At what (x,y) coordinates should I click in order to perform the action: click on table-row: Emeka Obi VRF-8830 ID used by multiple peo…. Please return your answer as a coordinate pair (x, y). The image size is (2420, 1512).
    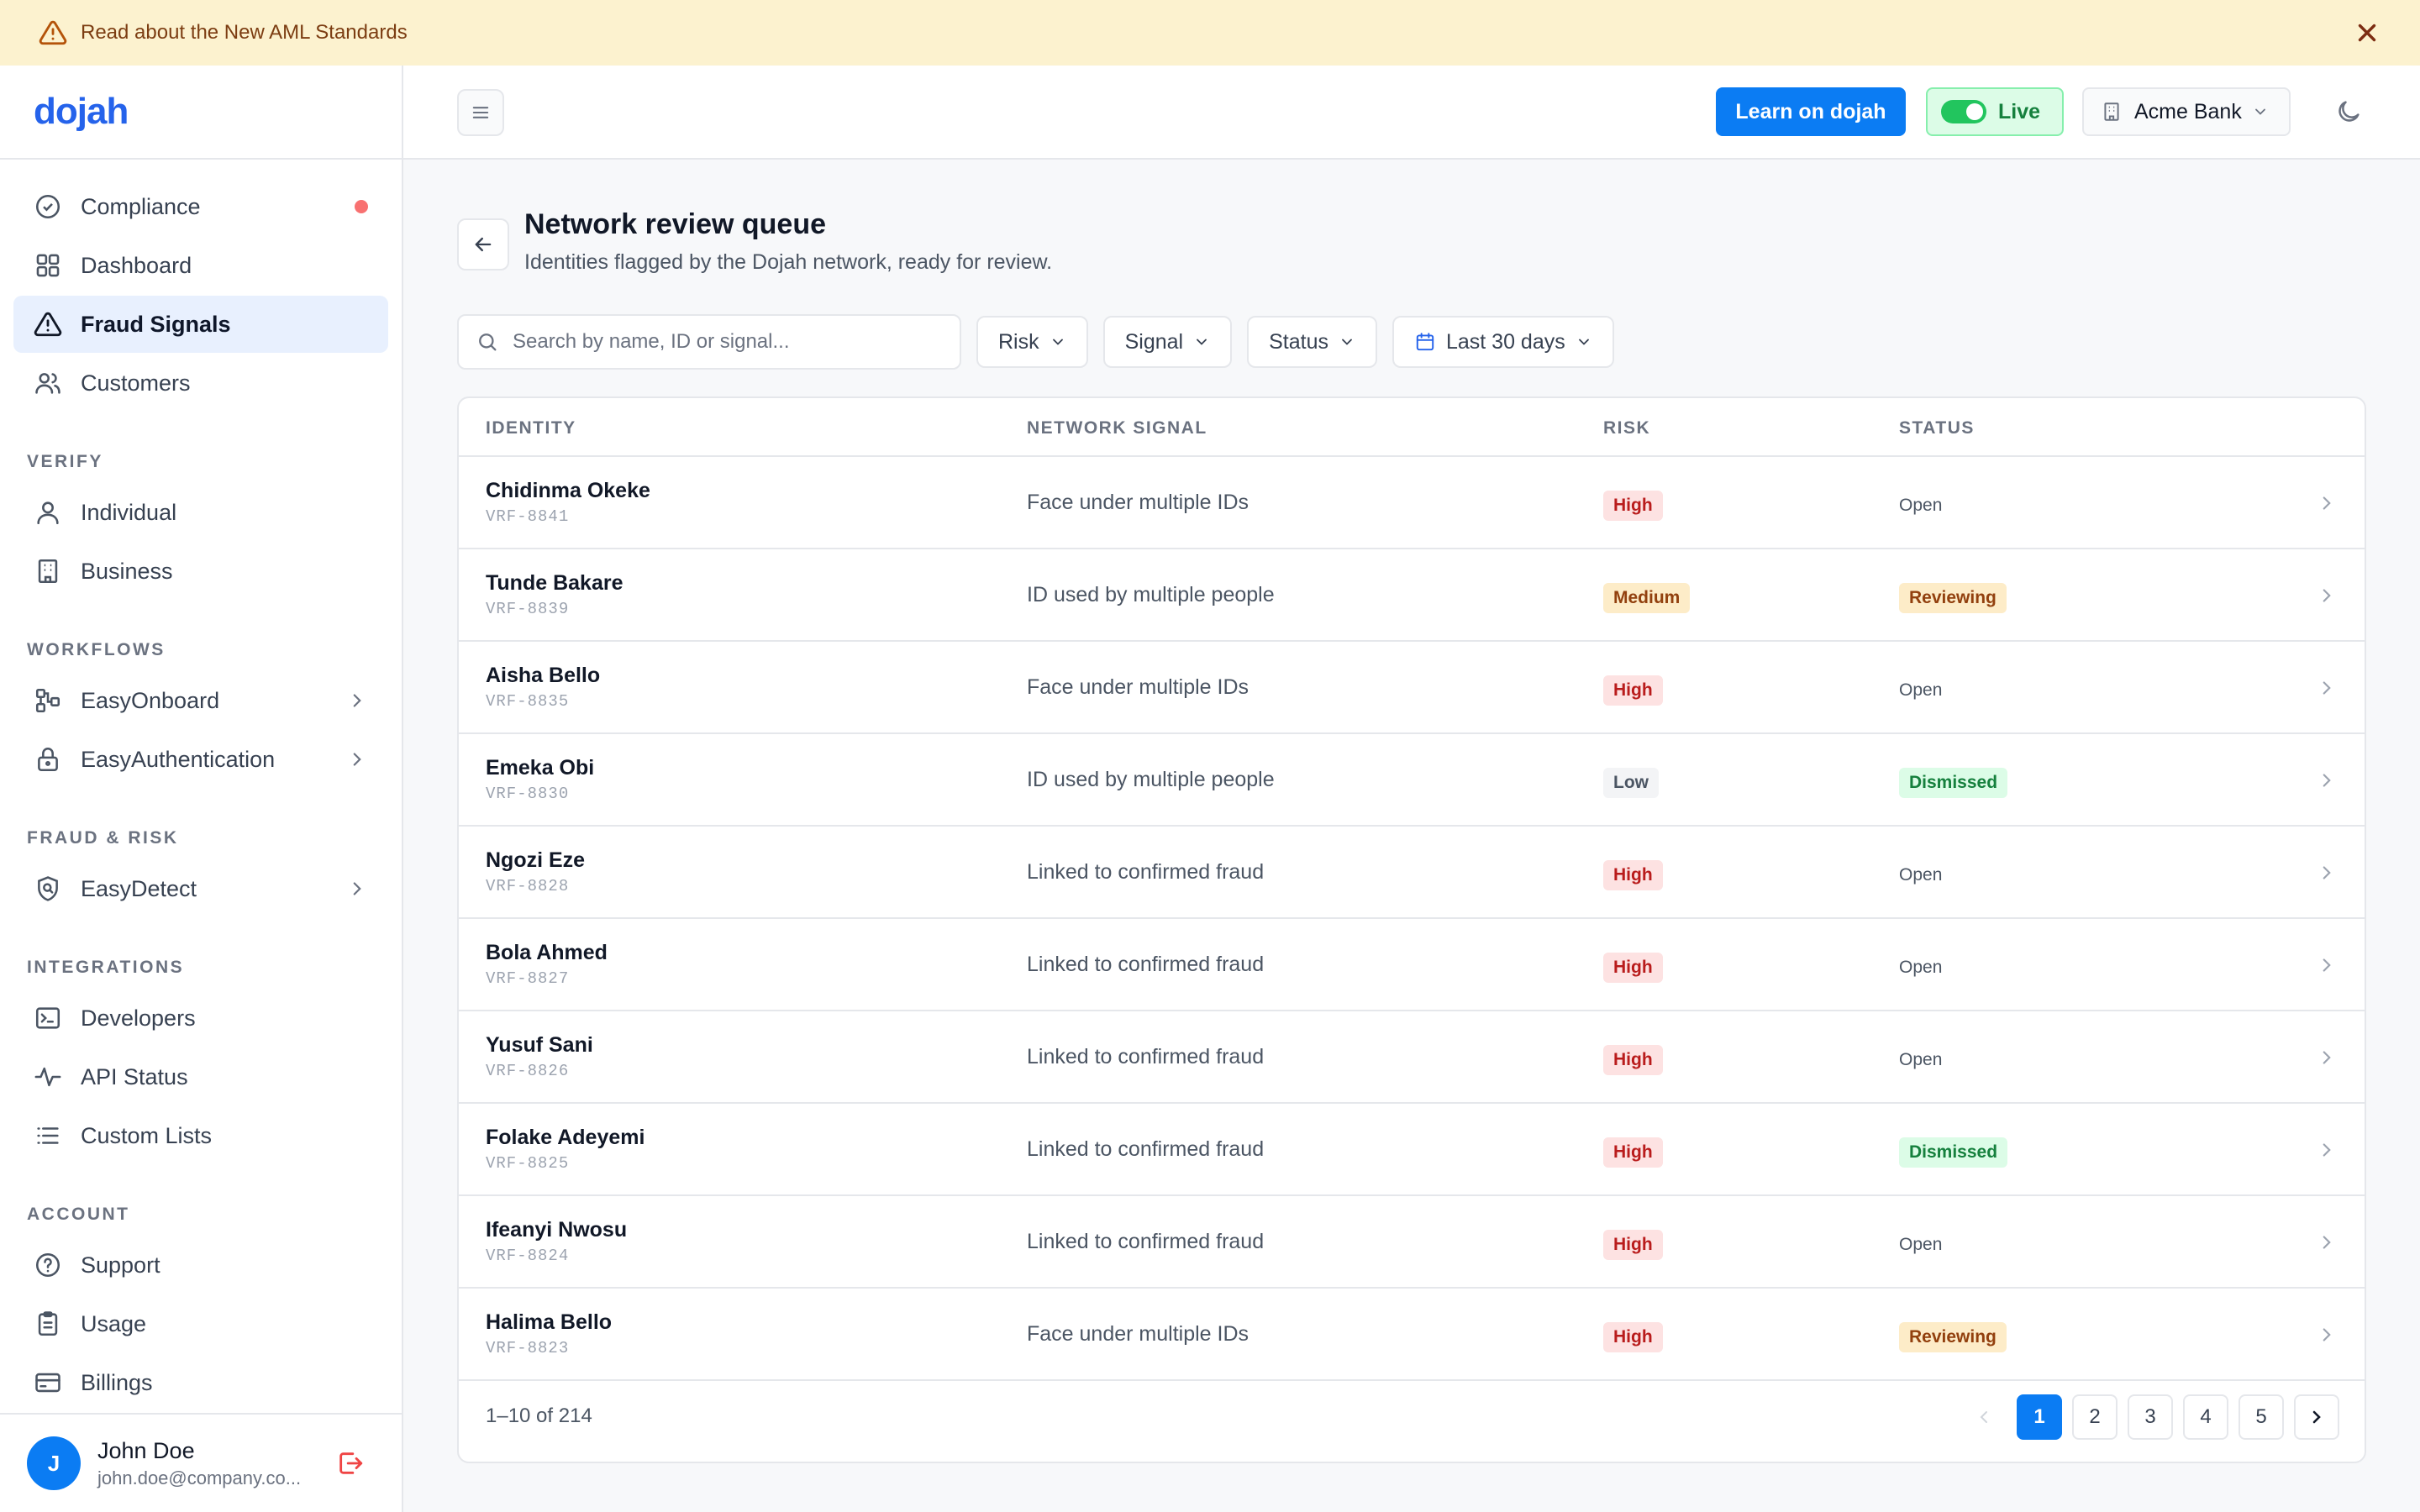
    Looking at the image, I should click on (1412, 780).